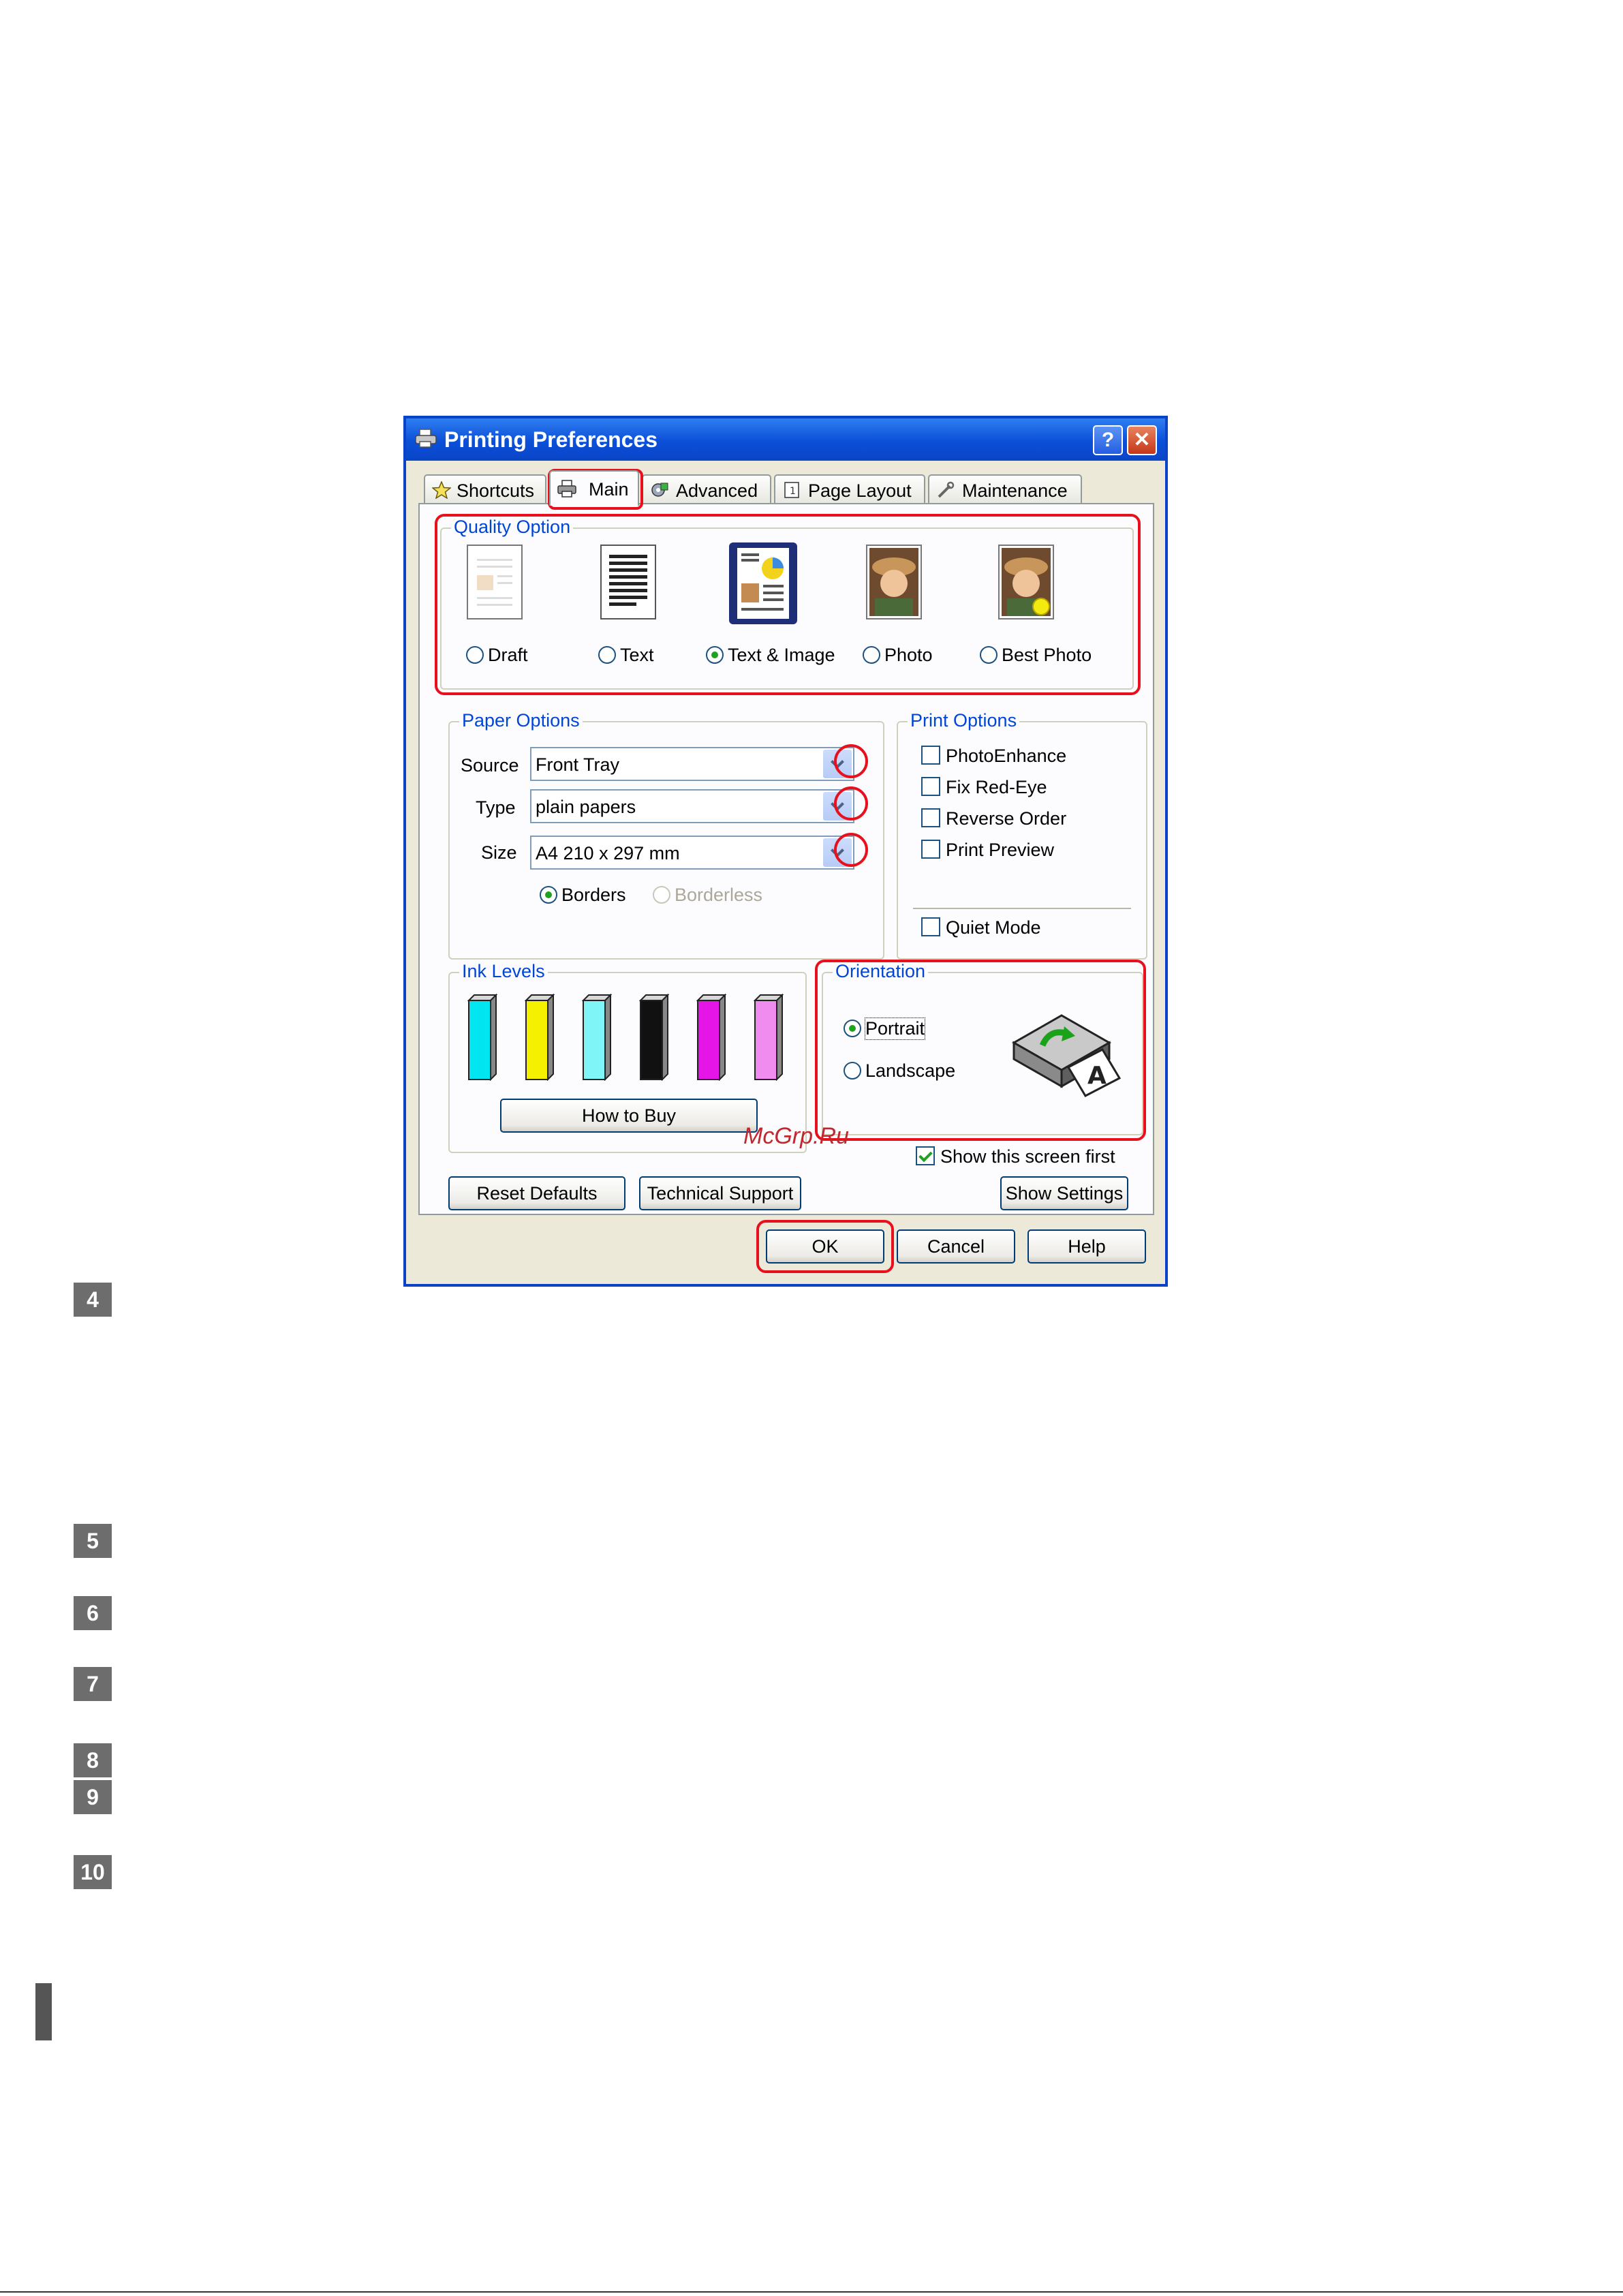  What do you see at coordinates (910, 1070) in the screenshot?
I see `landscape-label: Landscape` at bounding box center [910, 1070].